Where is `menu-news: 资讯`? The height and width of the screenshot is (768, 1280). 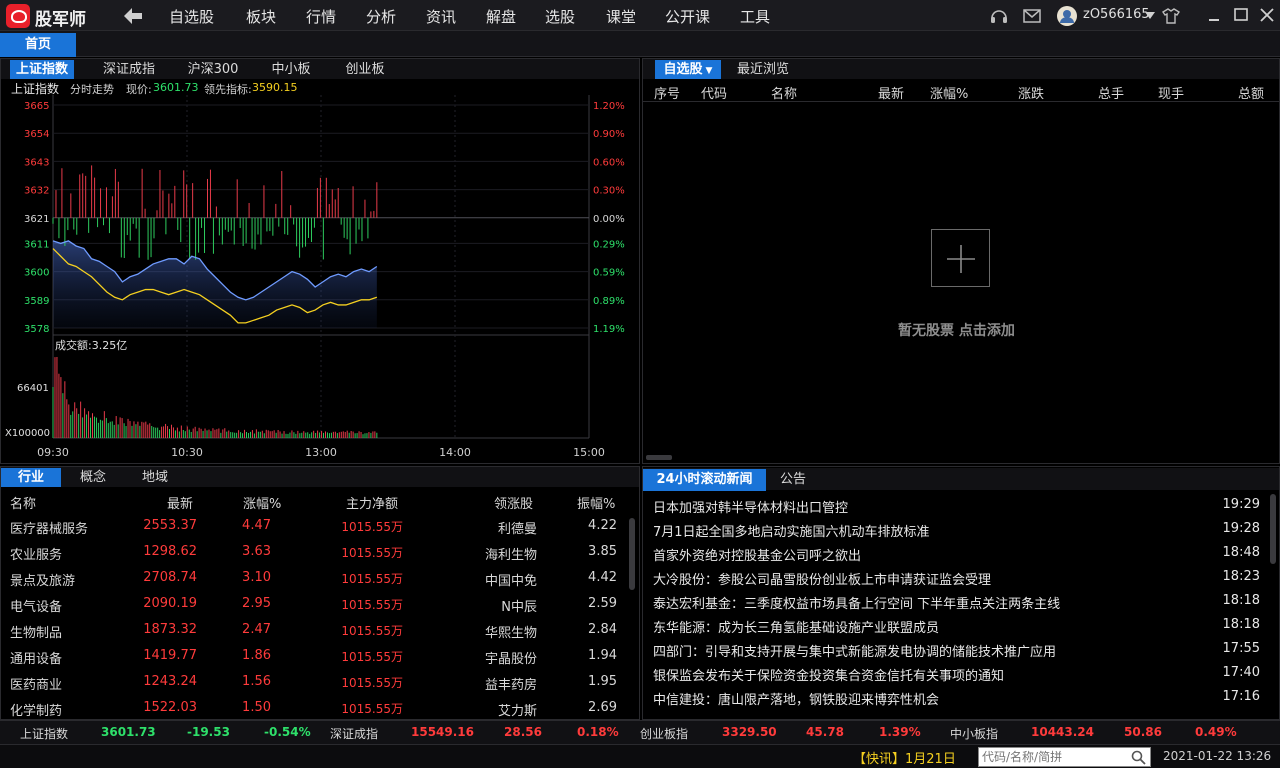 menu-news: 资讯 is located at coordinates (441, 16).